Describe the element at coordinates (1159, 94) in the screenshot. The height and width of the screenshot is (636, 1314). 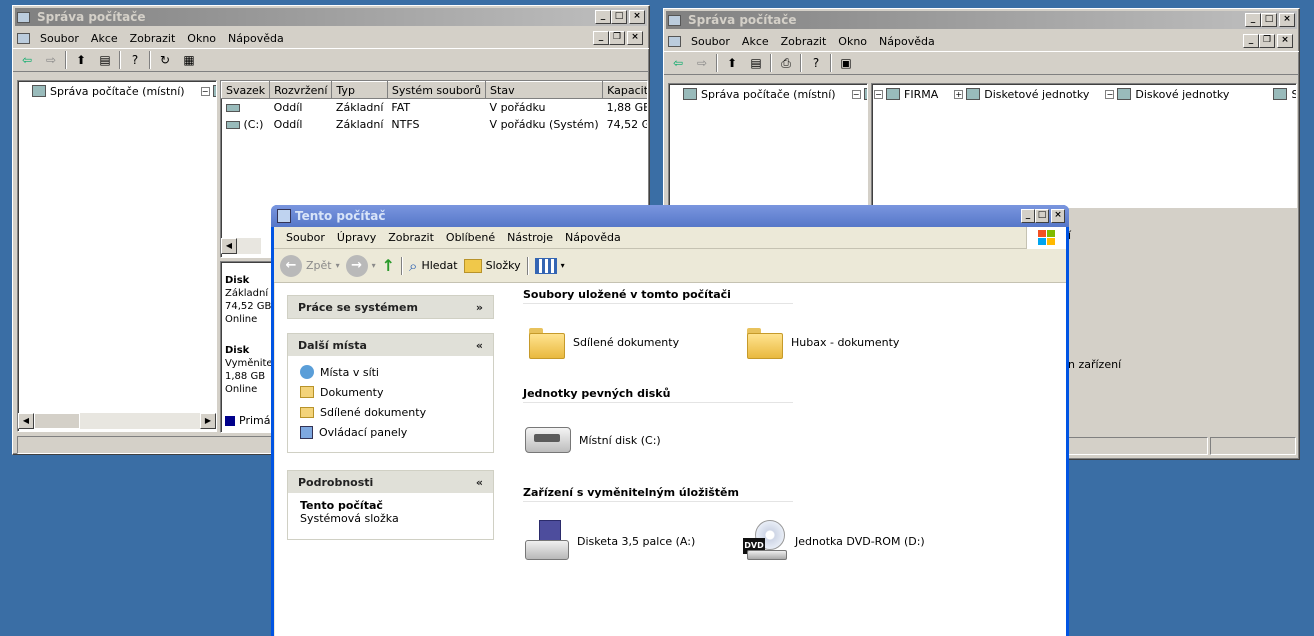
I see `tree-node: − Diskové jednotky` at that location.